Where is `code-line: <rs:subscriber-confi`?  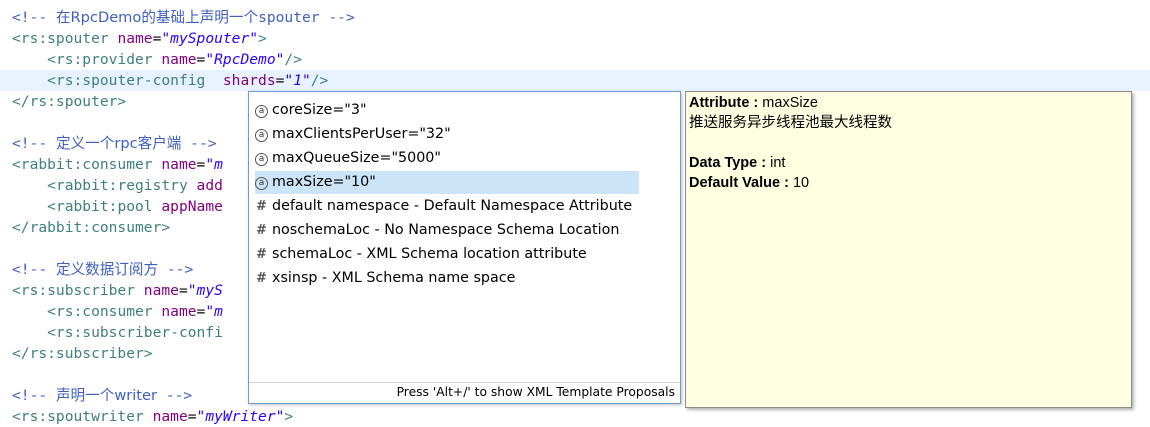
code-line: <rs:subscriber-confi is located at coordinates (117, 332).